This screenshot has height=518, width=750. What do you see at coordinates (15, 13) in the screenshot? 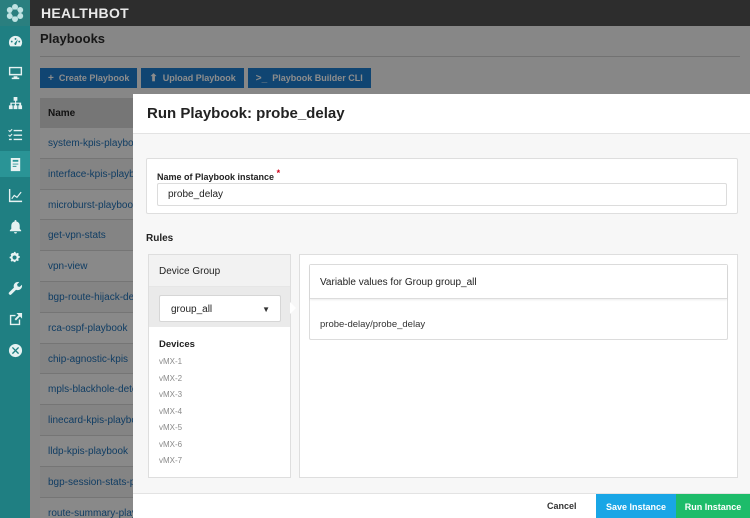
I see `healthbot-logo-icon` at bounding box center [15, 13].